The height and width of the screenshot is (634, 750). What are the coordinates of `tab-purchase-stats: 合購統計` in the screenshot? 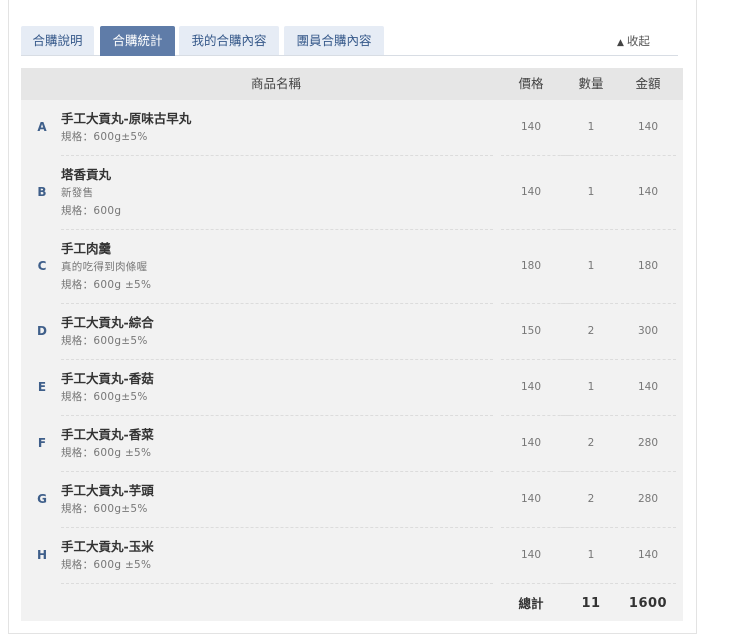 It's located at (137, 41).